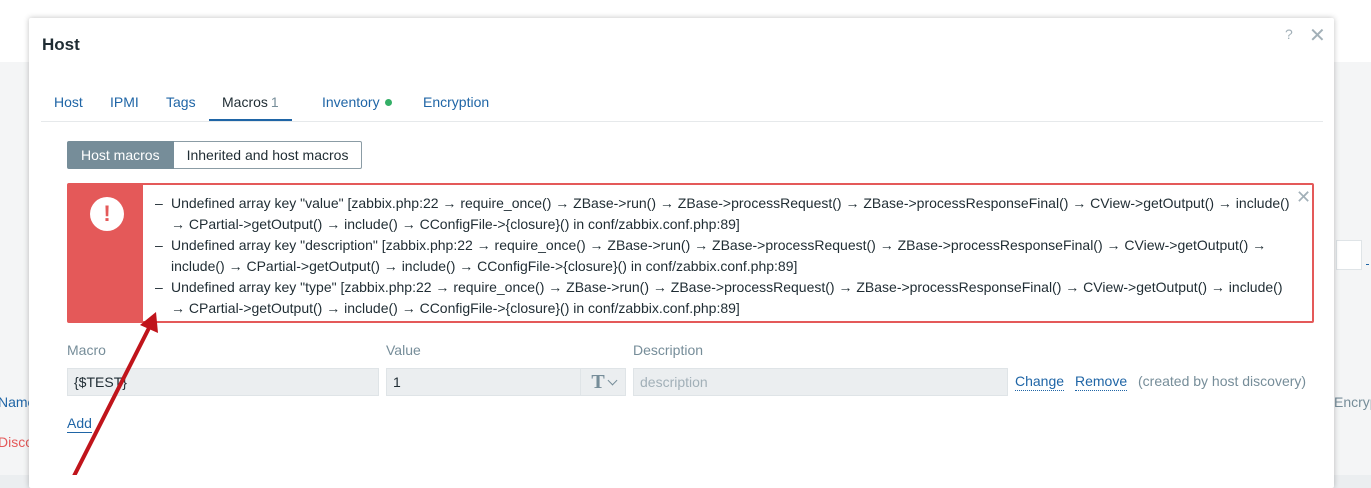  Describe the element at coordinates (268, 155) in the screenshot. I see `inherited-macros-button: Inherited and host macros` at that location.